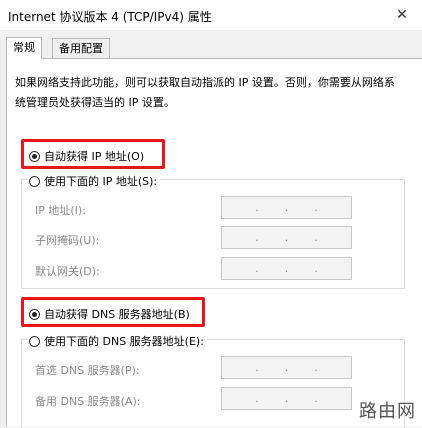 The width and height of the screenshot is (422, 428). Describe the element at coordinates (387, 411) in the screenshot. I see `watermark: 路由网` at that location.